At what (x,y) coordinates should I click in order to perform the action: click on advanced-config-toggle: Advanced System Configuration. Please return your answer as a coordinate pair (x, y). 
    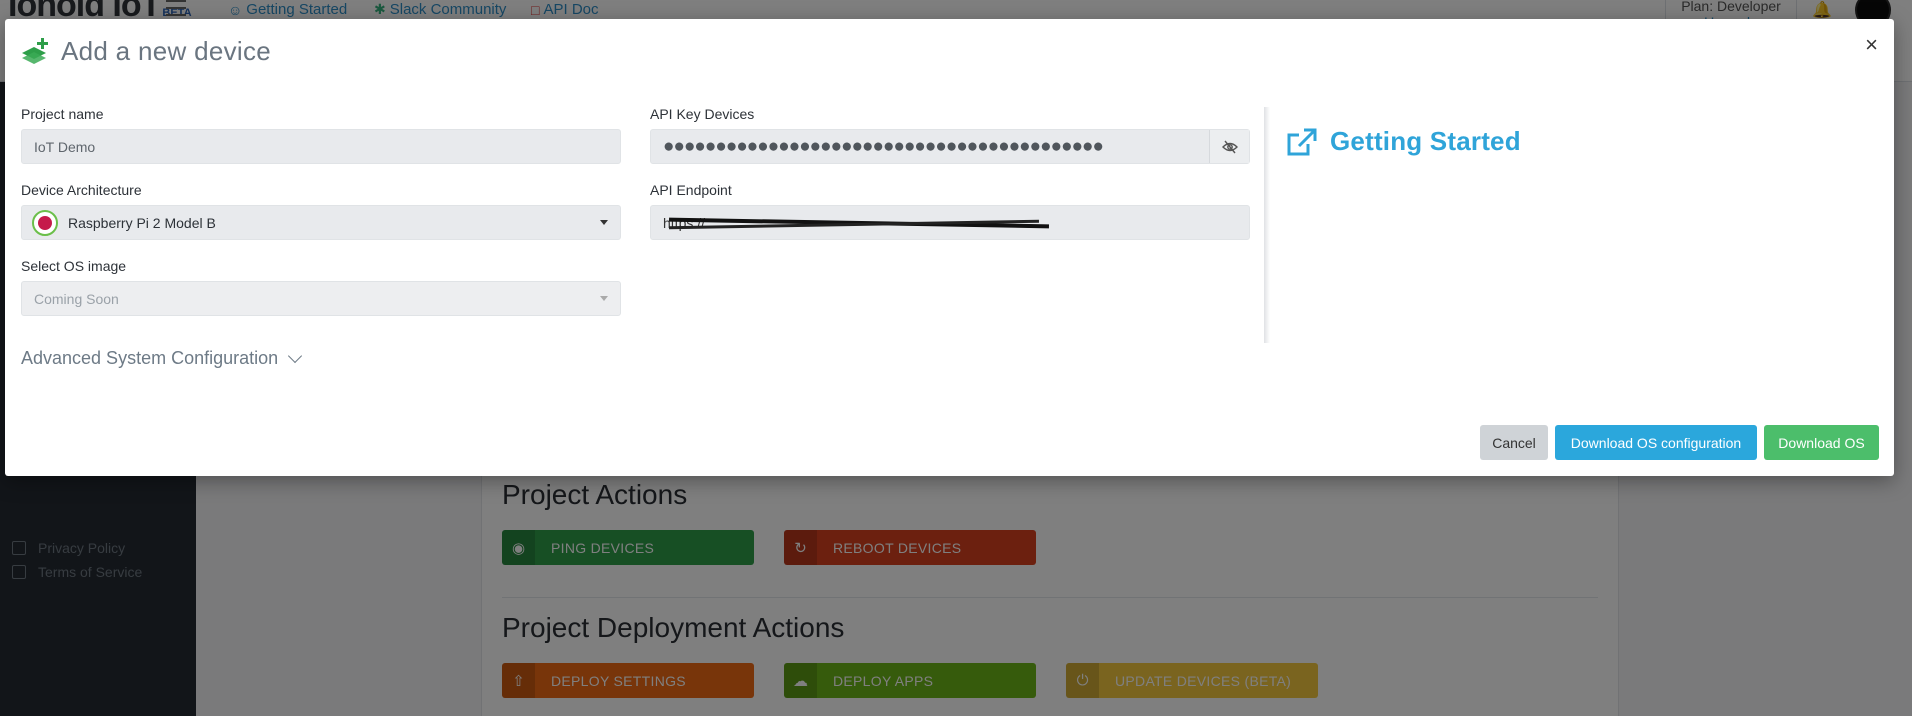
    Looking at the image, I should click on (162, 358).